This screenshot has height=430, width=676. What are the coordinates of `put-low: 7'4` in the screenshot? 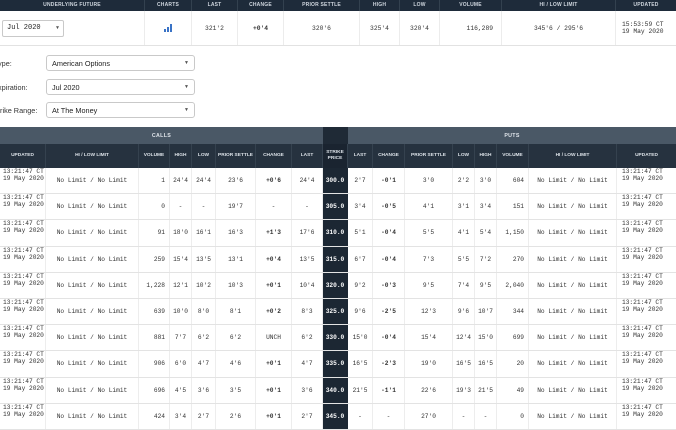 It's located at (464, 285).